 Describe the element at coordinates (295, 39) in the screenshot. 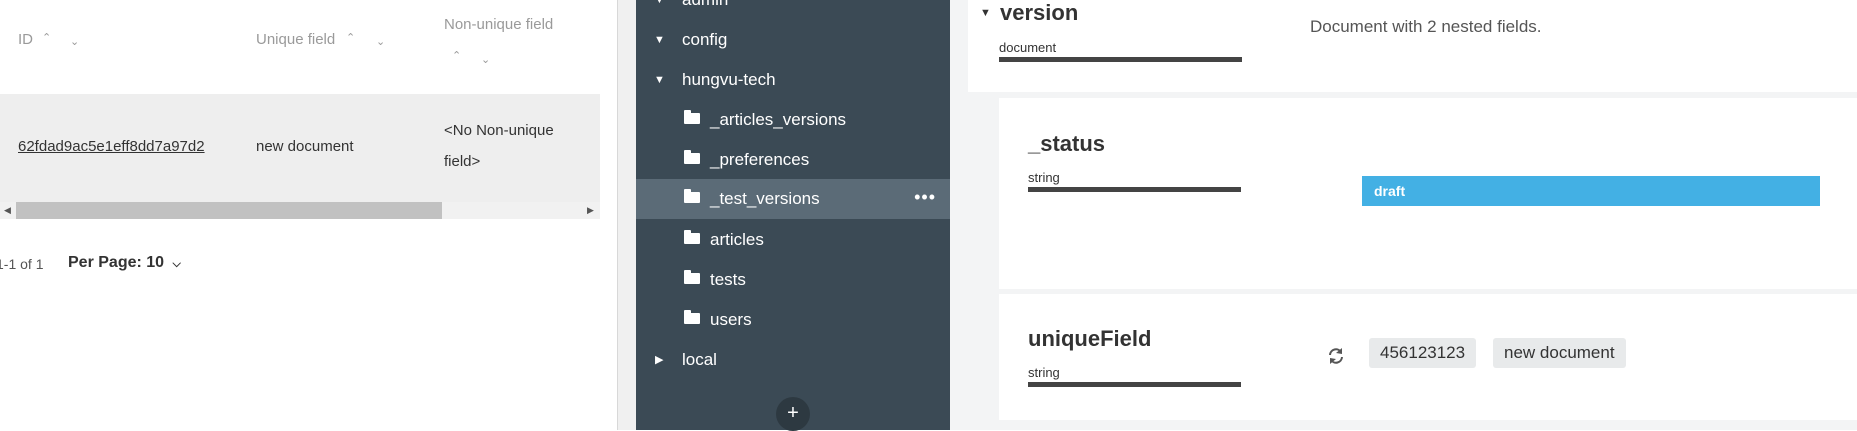

I see `column-header-unique-field: Unique field` at that location.